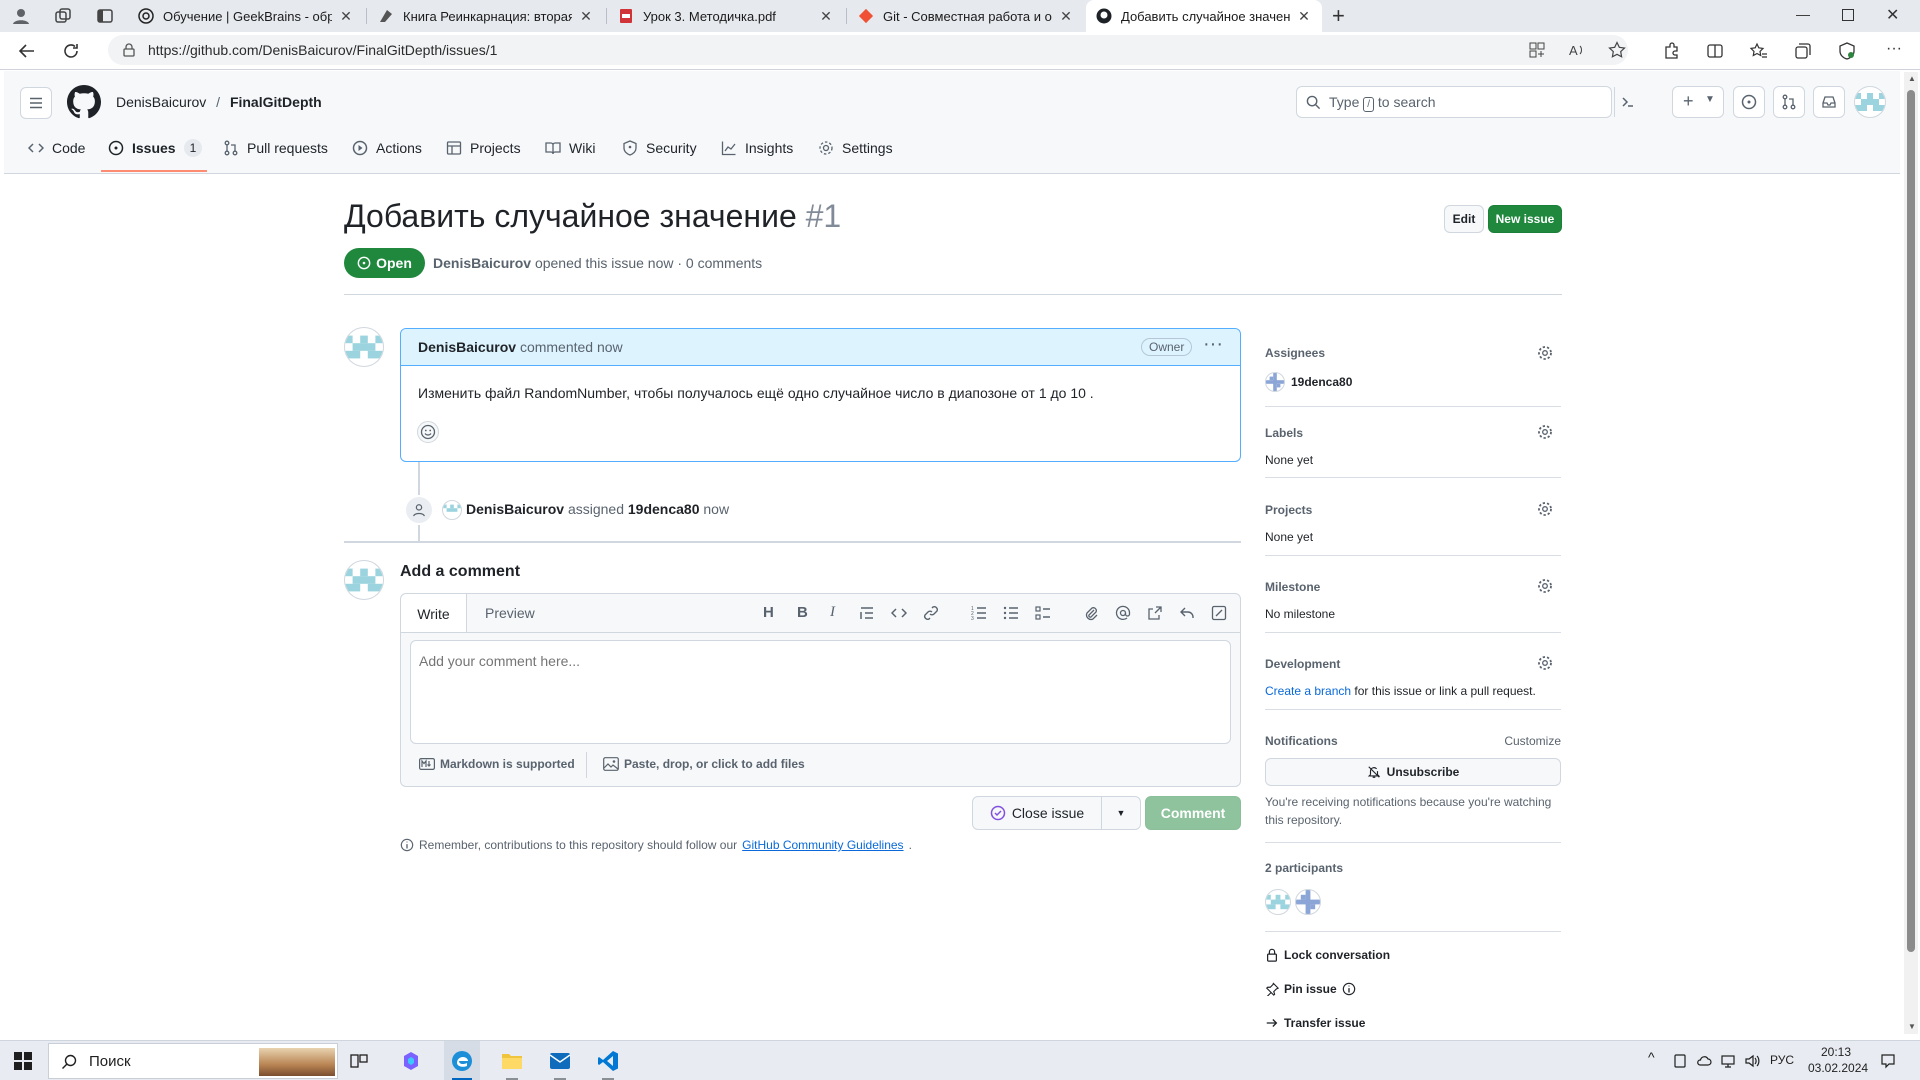 The width and height of the screenshot is (1920, 1080). I want to click on restore-button, so click(1848, 15).